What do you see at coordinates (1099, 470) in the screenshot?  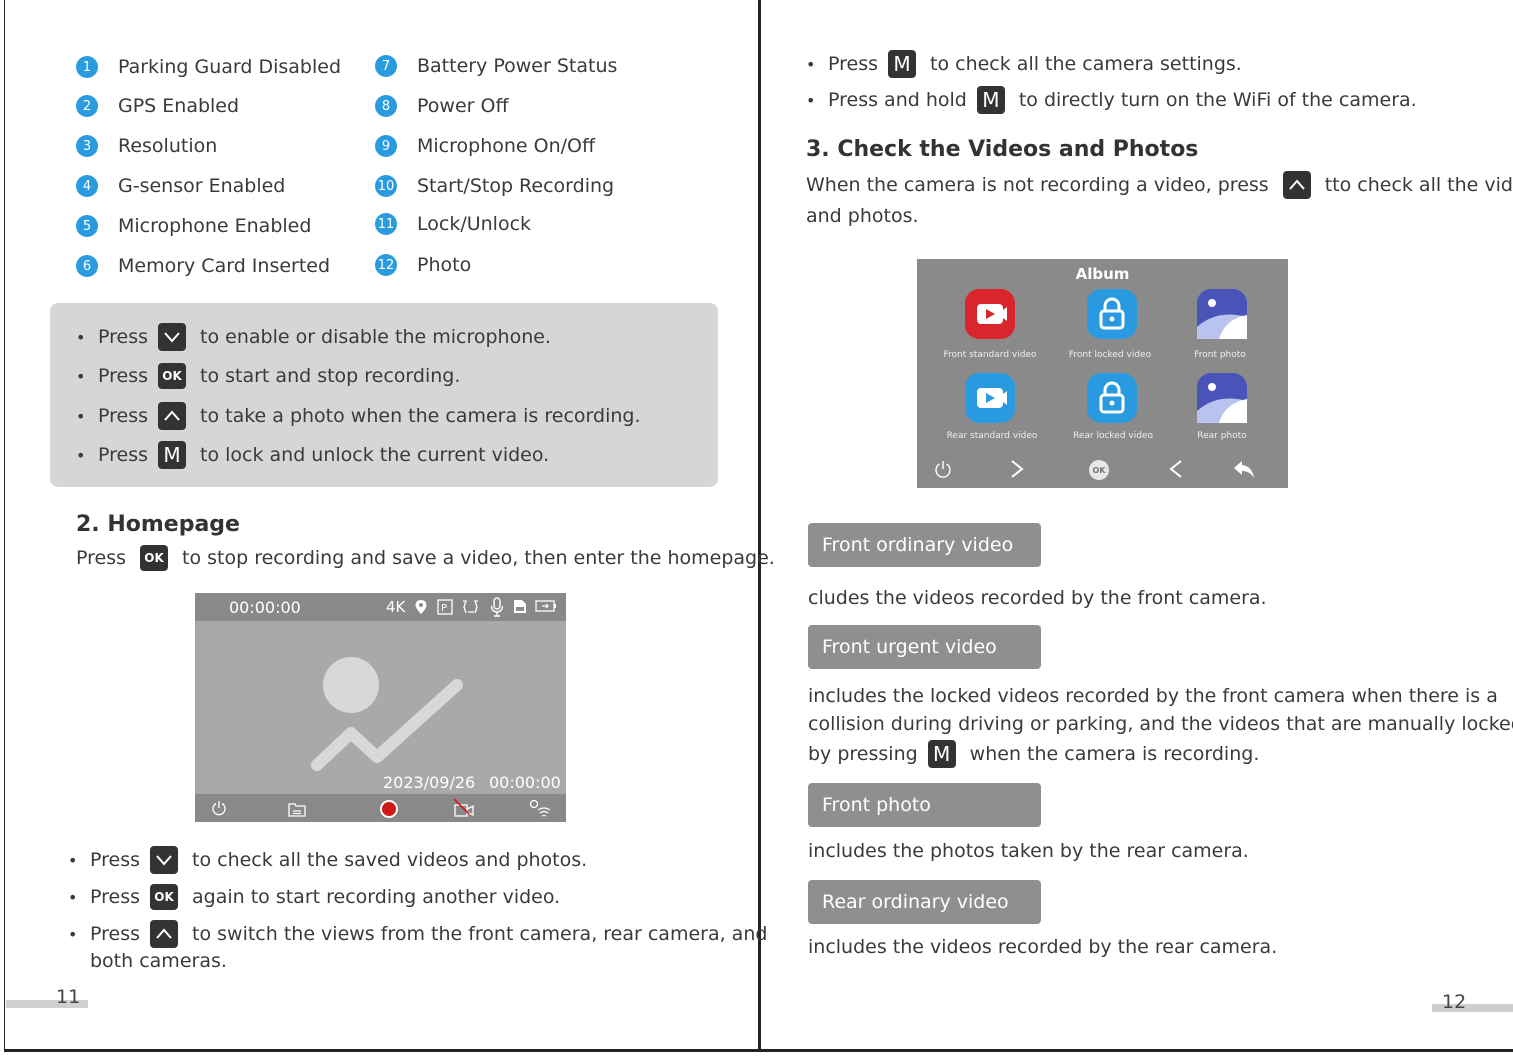 I see `ok-nav-button: OK` at bounding box center [1099, 470].